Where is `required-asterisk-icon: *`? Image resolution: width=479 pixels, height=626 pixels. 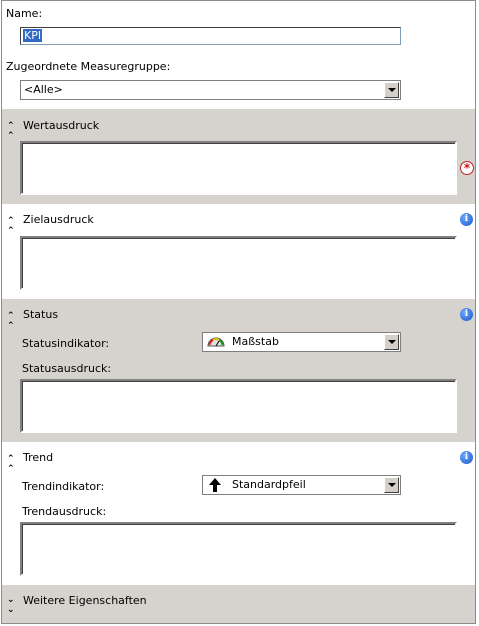
required-asterisk-icon: * is located at coordinates (467, 168).